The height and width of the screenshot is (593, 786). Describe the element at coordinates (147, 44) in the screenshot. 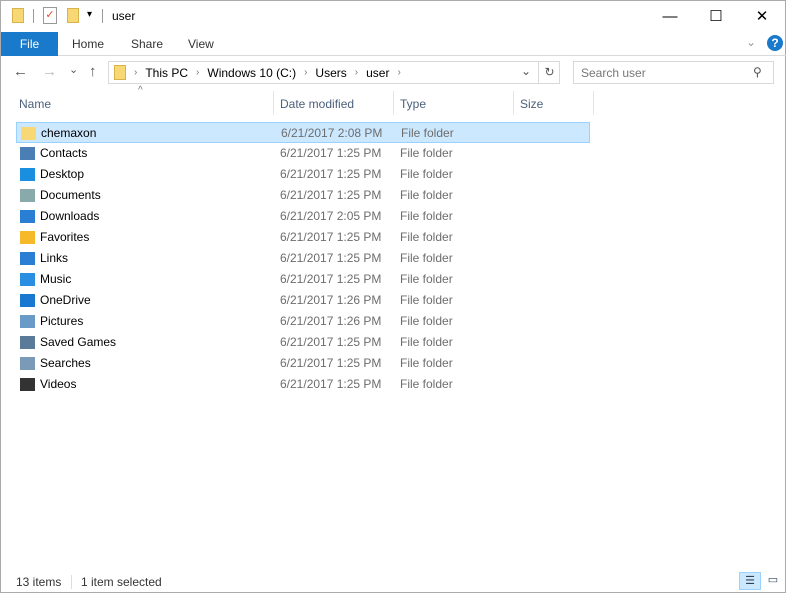

I see `tab-share: Share` at that location.